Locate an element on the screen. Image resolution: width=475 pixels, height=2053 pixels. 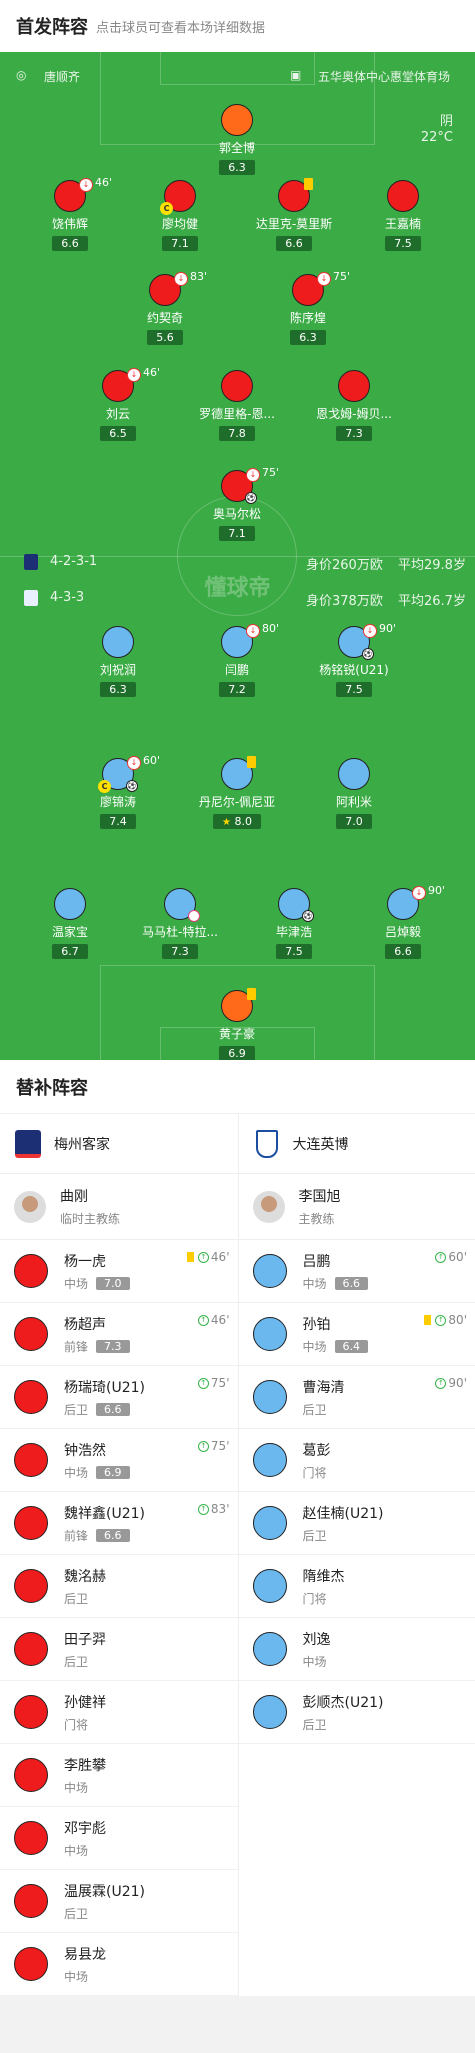
away-badge-icon is located at coordinates (31, 598).